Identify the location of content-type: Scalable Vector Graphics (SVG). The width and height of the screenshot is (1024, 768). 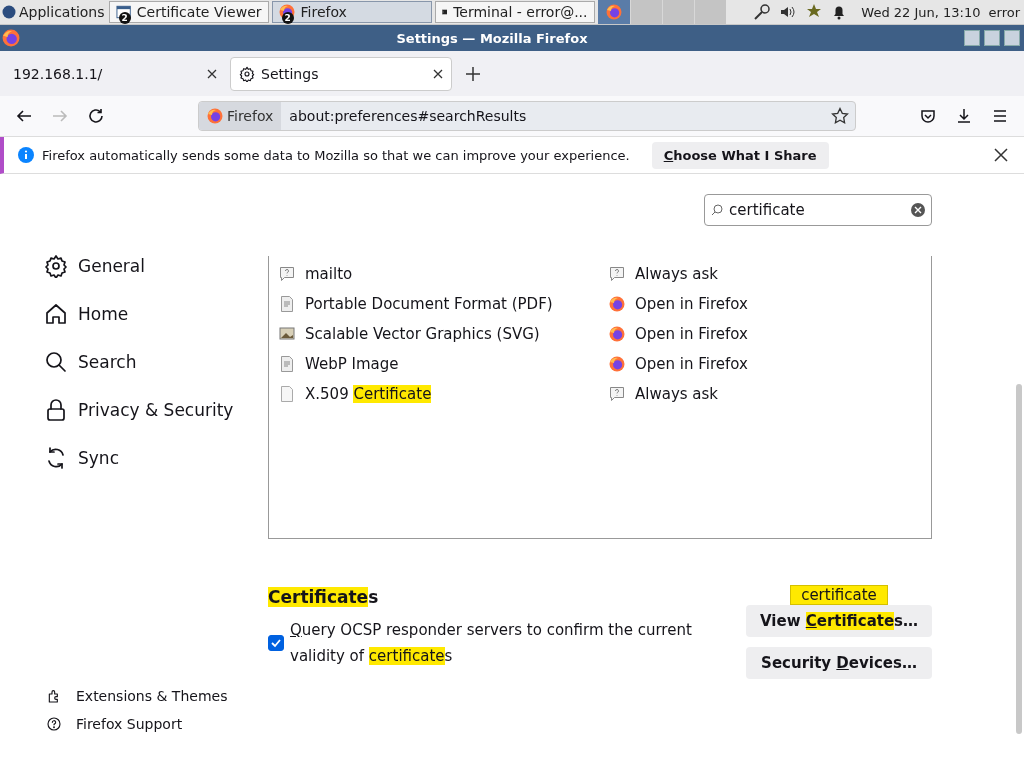
(422, 334).